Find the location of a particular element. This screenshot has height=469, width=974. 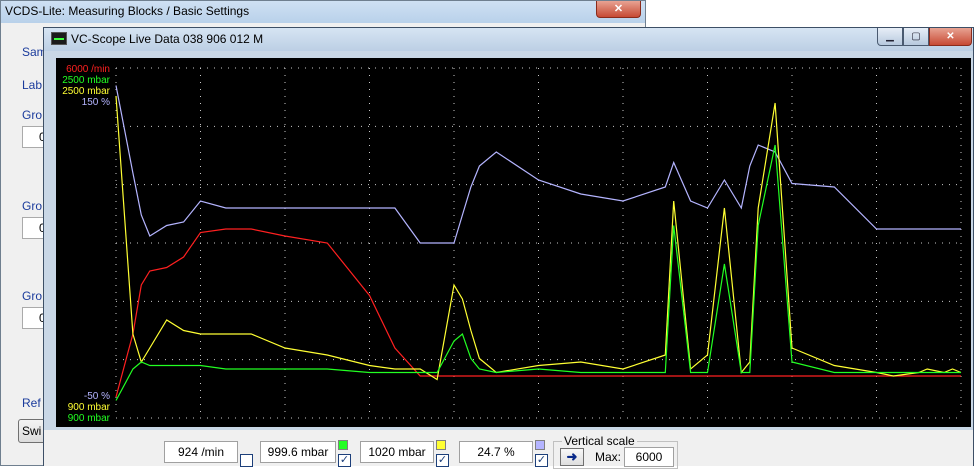

rpm-readout: 924 /min is located at coordinates (201, 452).